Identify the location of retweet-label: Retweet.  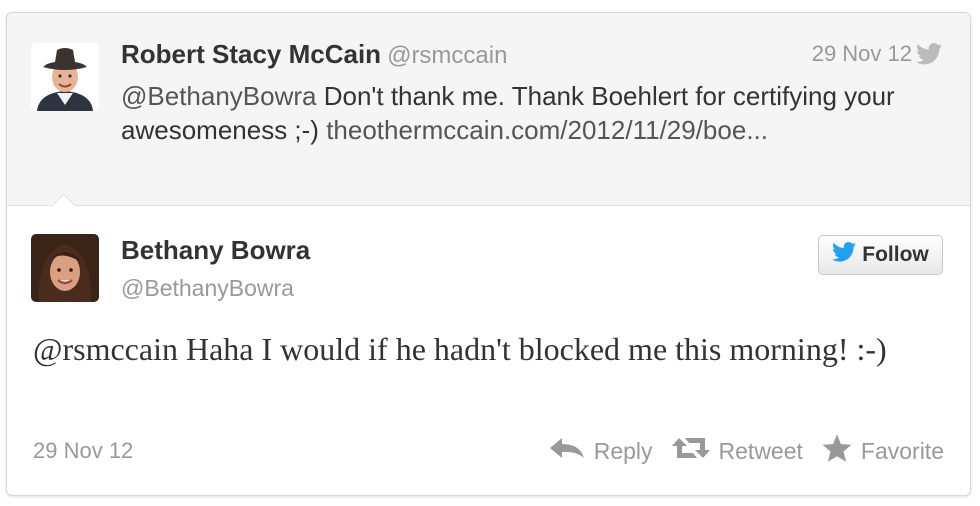
(760, 450).